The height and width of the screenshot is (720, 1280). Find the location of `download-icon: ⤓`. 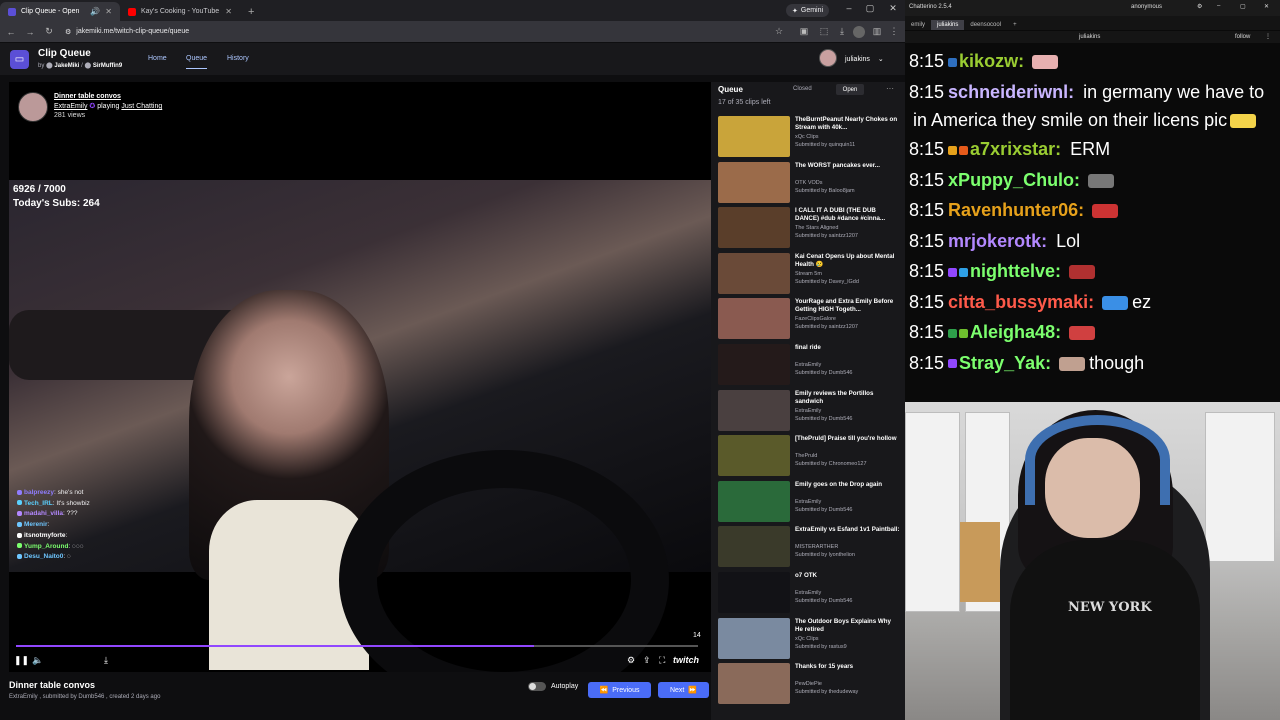

download-icon: ⤓ is located at coordinates (106, 660).